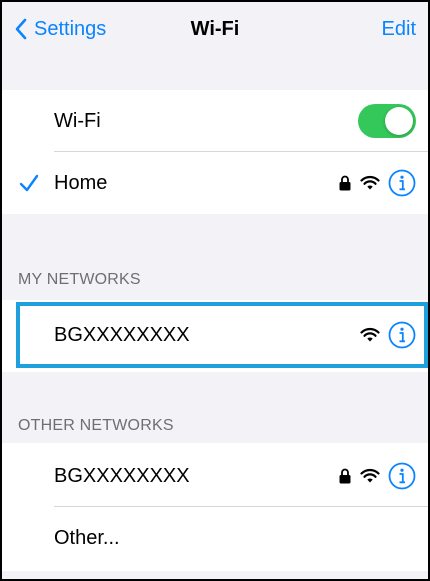  What do you see at coordinates (122, 335) in the screenshot?
I see `my-network-name: BGXXXXXXXX` at bounding box center [122, 335].